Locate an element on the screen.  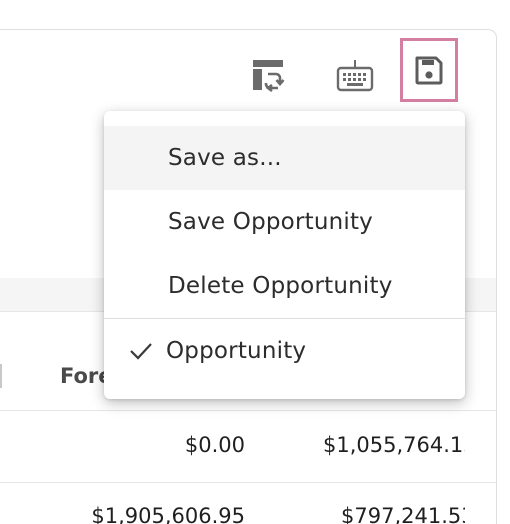
table-cell-clip: $797,241.53 is located at coordinates (362, 513).